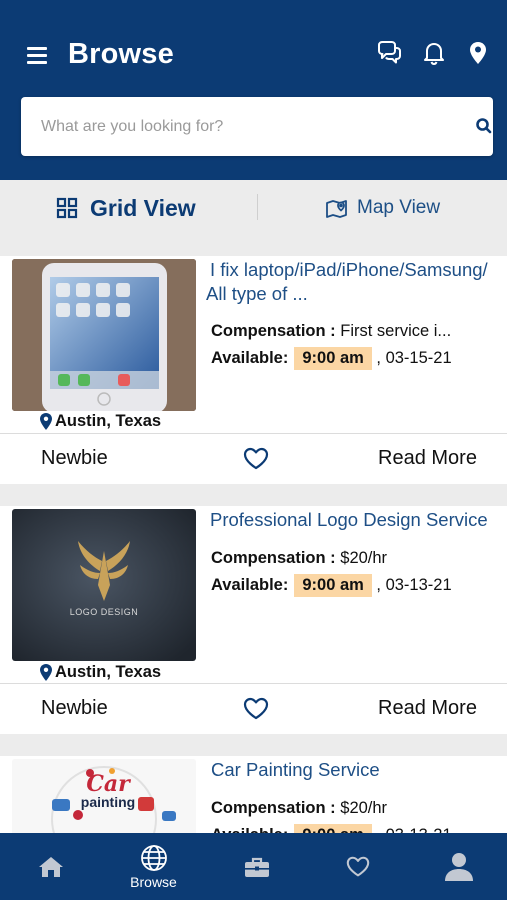 The width and height of the screenshot is (507, 900). I want to click on nav-favorites, so click(357, 866).